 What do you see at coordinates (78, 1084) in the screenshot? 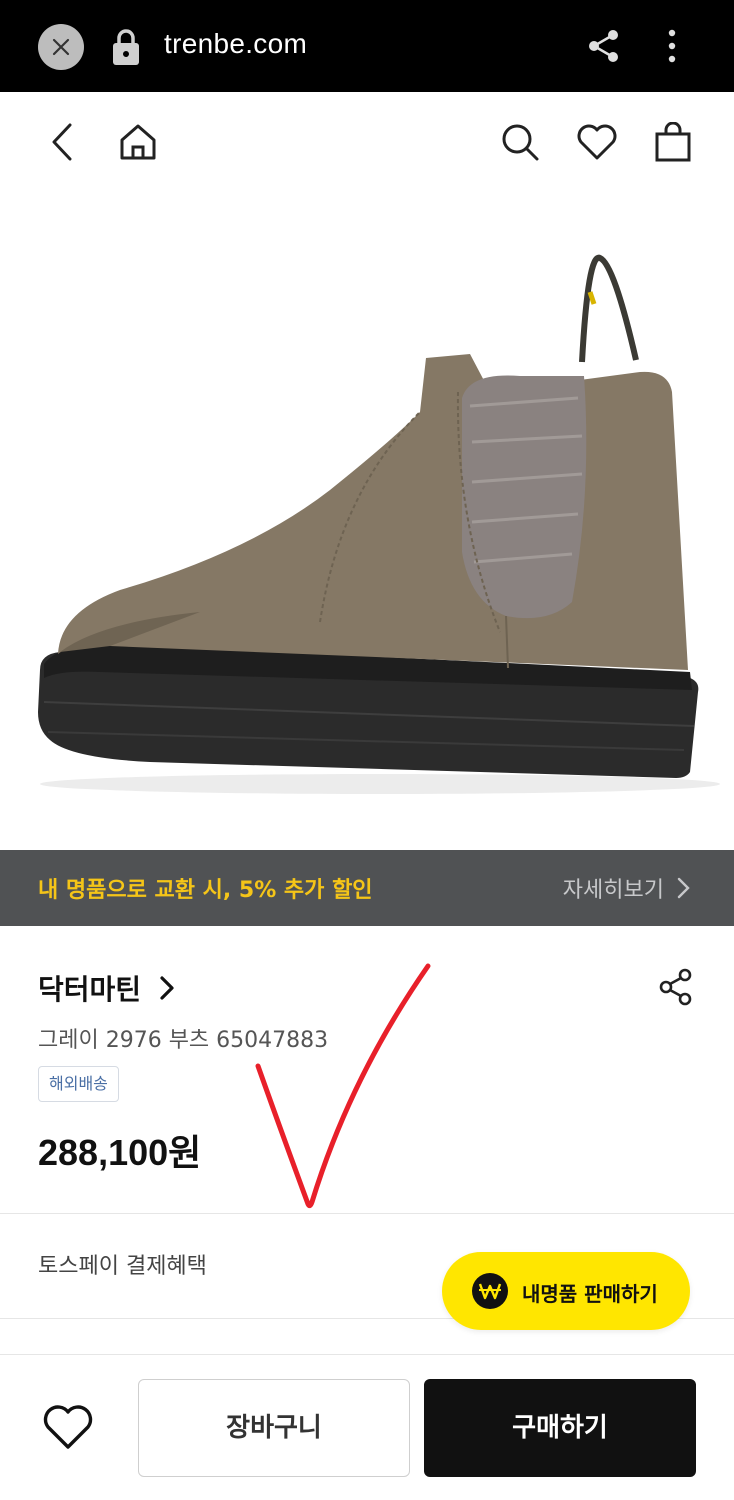
I see `overseas-shipping-badge: 해외배송` at bounding box center [78, 1084].